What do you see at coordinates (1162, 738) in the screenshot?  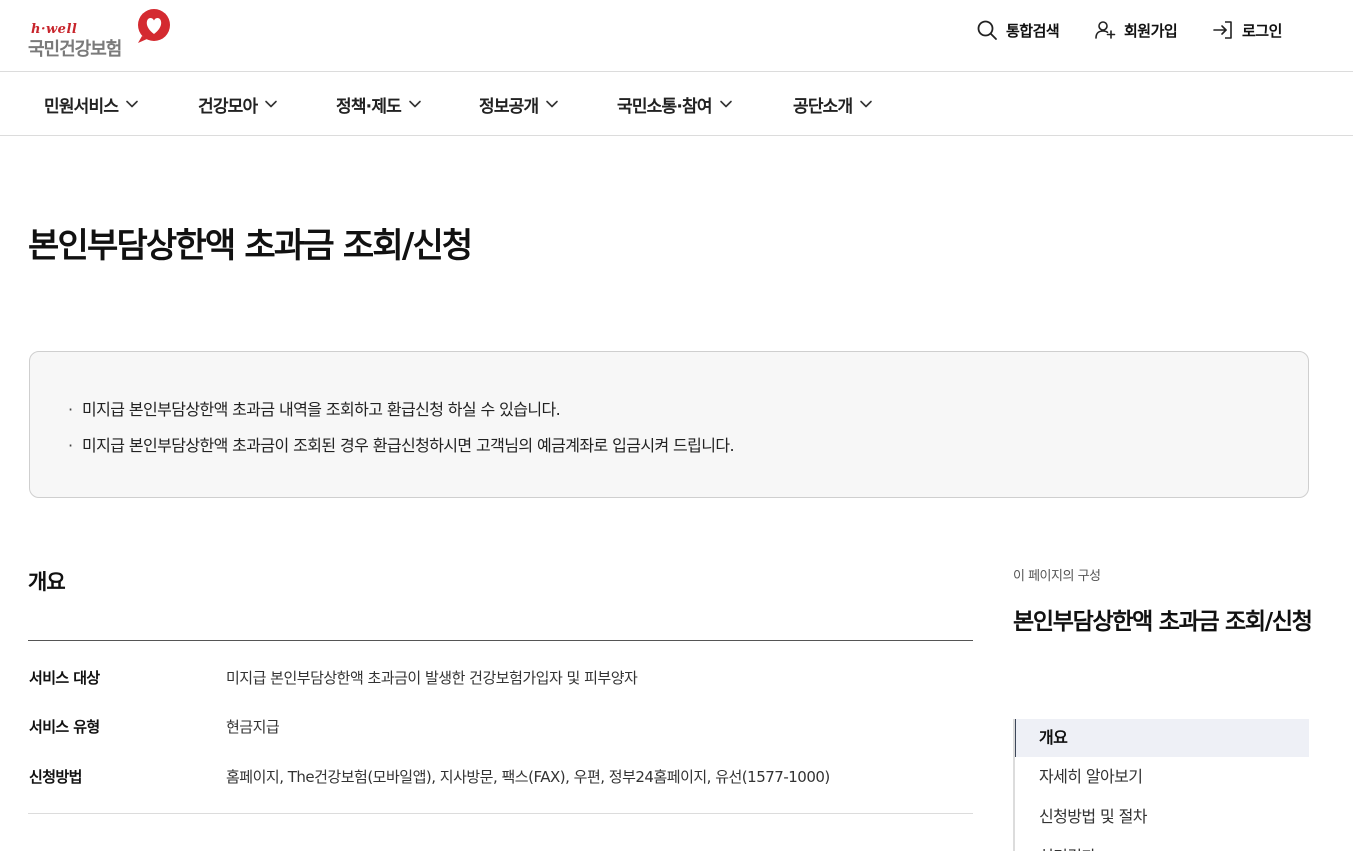 I see `toc-item-overview: 개요` at bounding box center [1162, 738].